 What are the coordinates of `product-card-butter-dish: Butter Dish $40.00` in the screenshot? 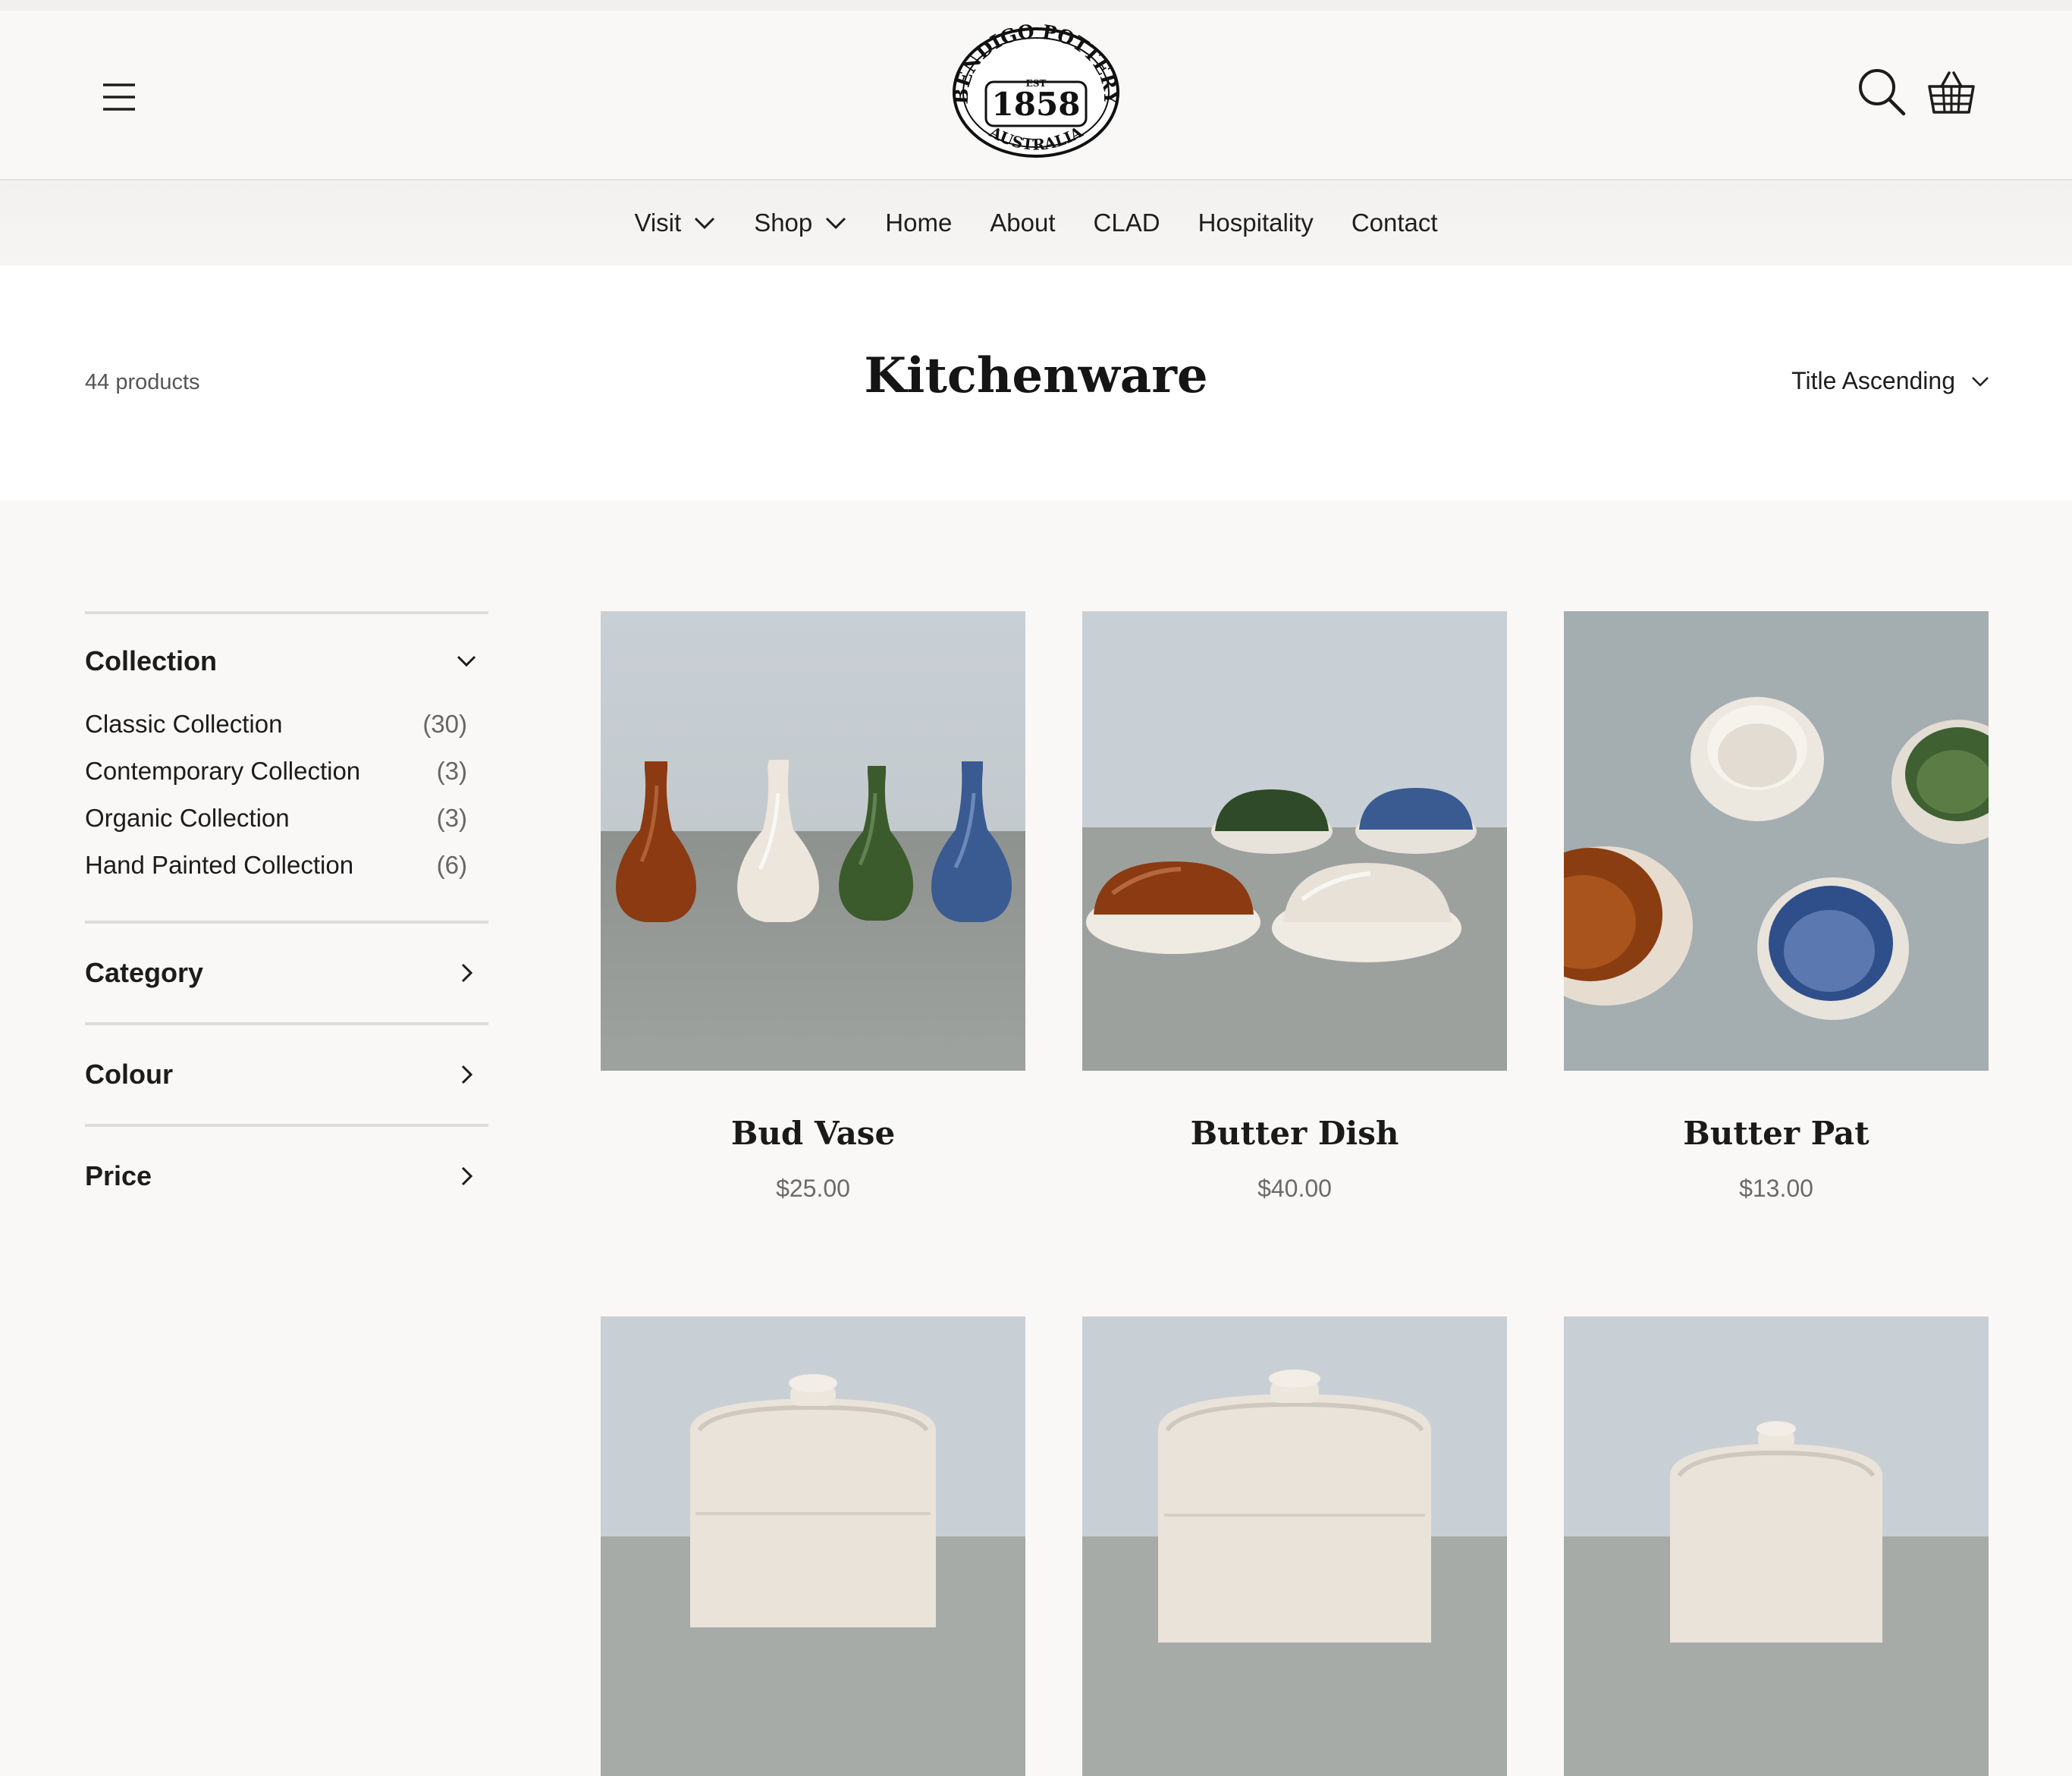 It's located at (1294, 907).